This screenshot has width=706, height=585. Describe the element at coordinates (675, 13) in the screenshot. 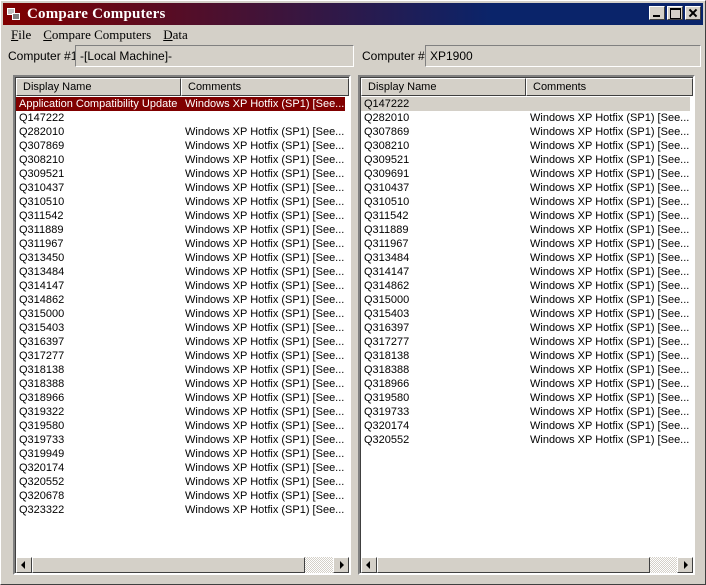

I see `maximize-button` at that location.